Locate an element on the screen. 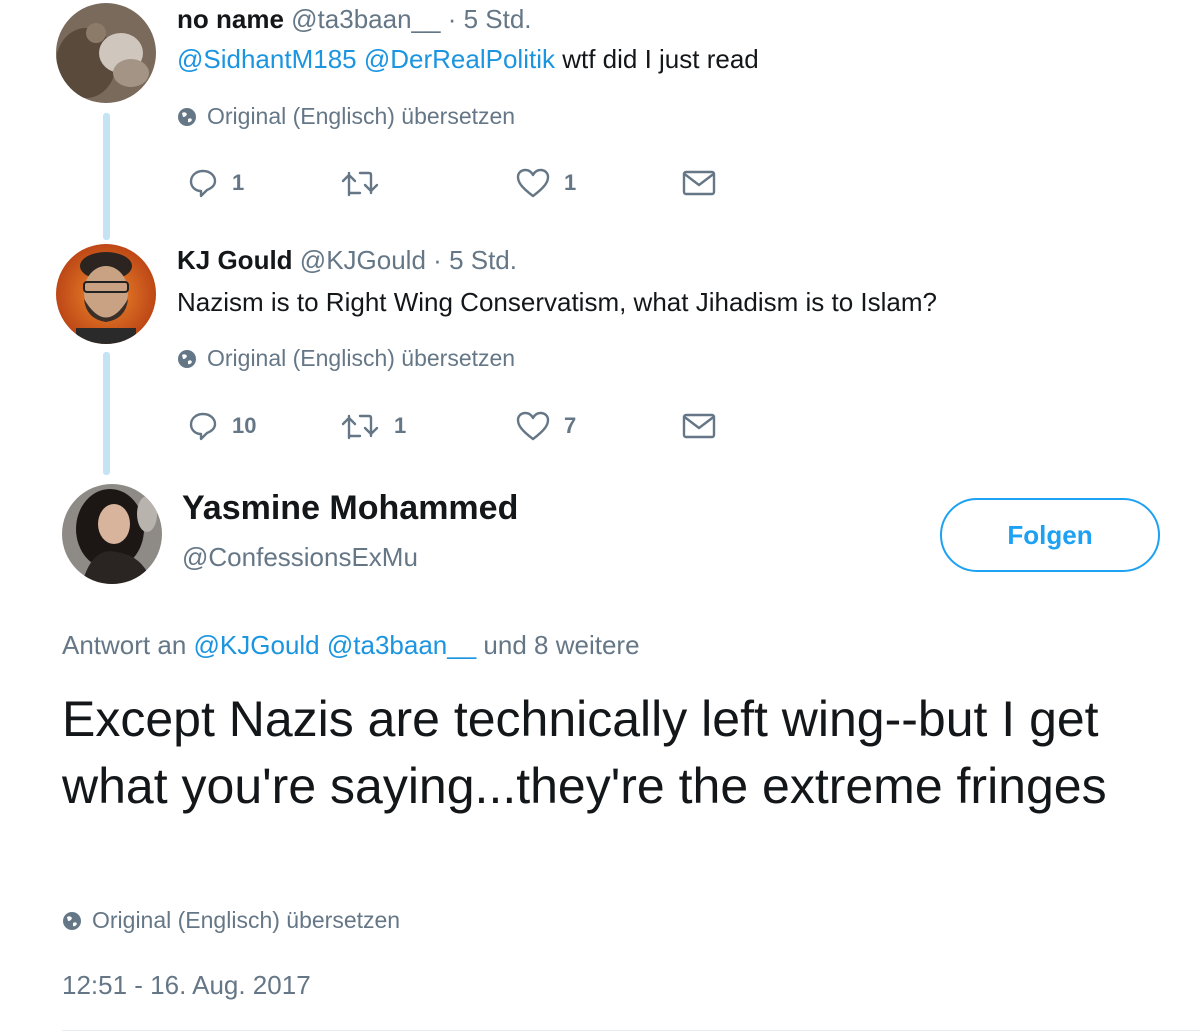  tweet-actions: 1 1 is located at coordinates (460, 183).